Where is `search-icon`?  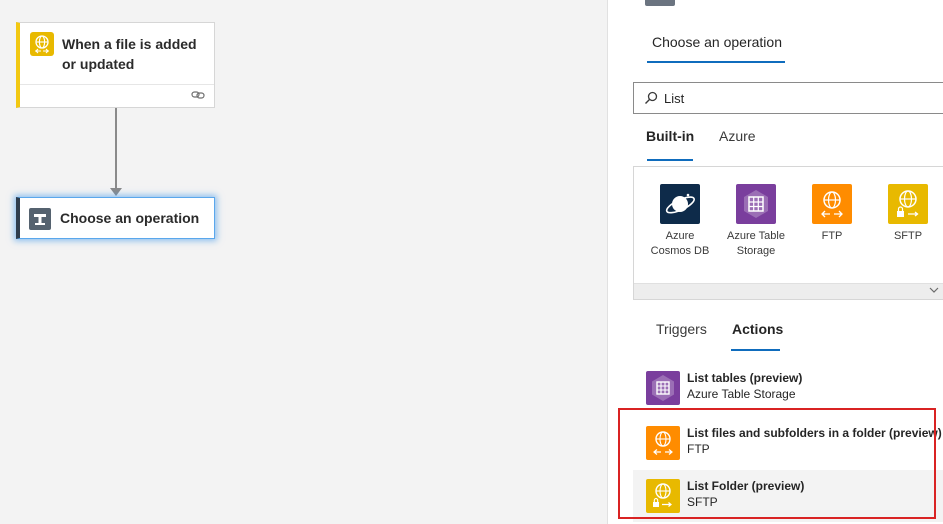
search-icon is located at coordinates (651, 98).